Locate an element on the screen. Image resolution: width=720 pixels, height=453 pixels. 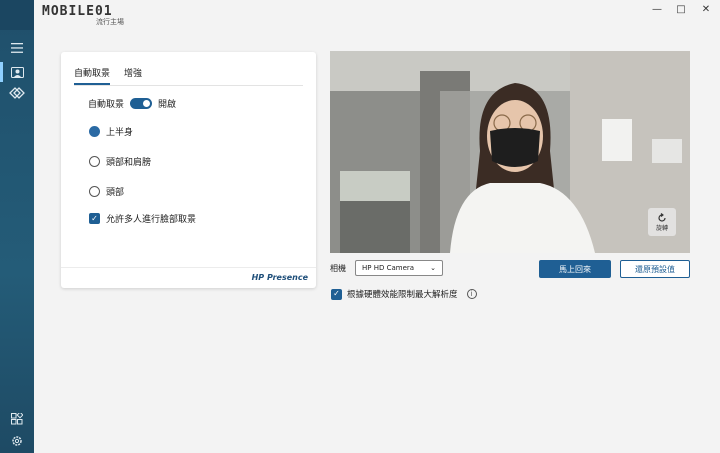
camera-select-value: HP HD Camera is located at coordinates (388, 268).